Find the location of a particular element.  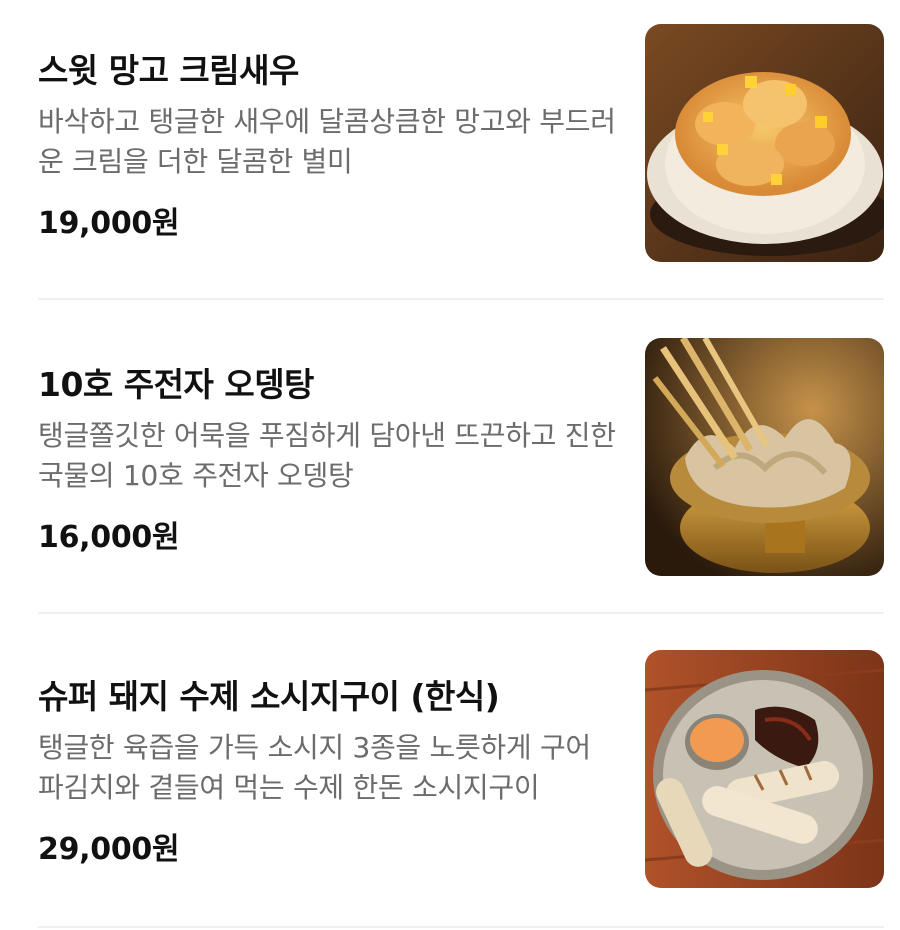

odeng-photo-icon is located at coordinates (764, 457).